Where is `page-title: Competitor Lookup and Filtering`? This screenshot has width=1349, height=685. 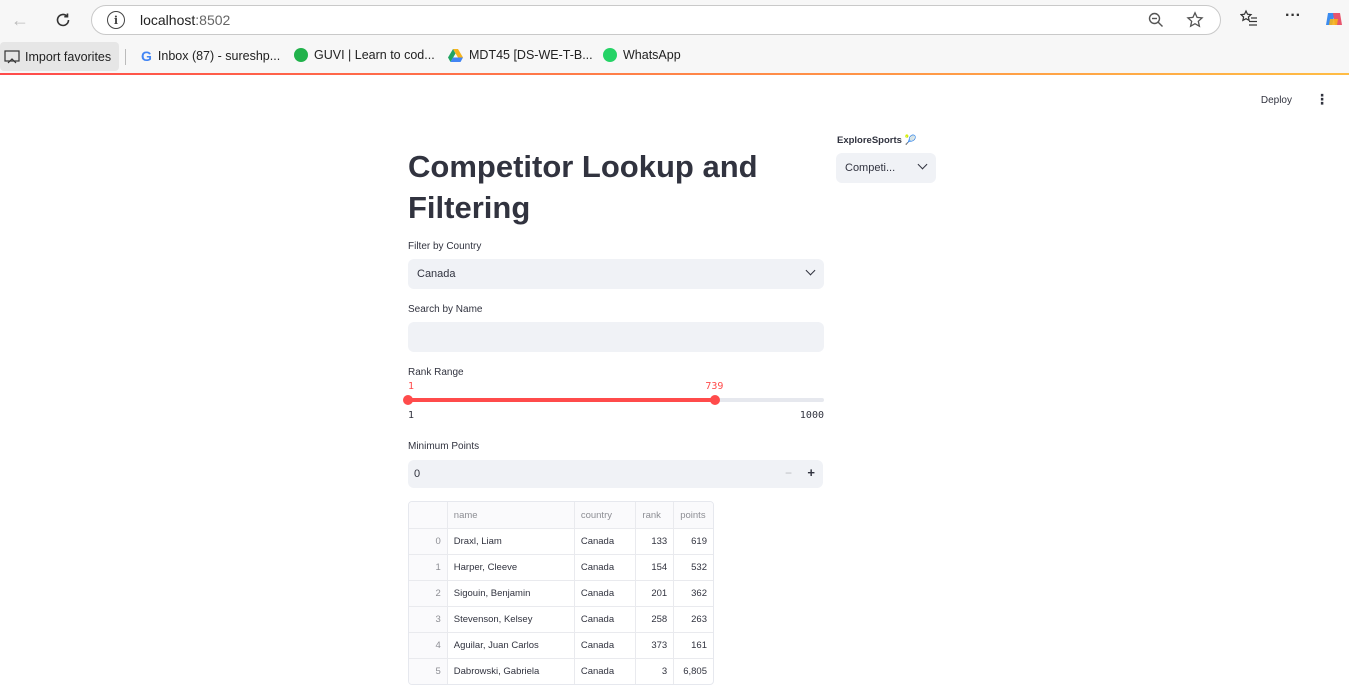
page-title: Competitor Lookup and Filtering is located at coordinates (583, 187).